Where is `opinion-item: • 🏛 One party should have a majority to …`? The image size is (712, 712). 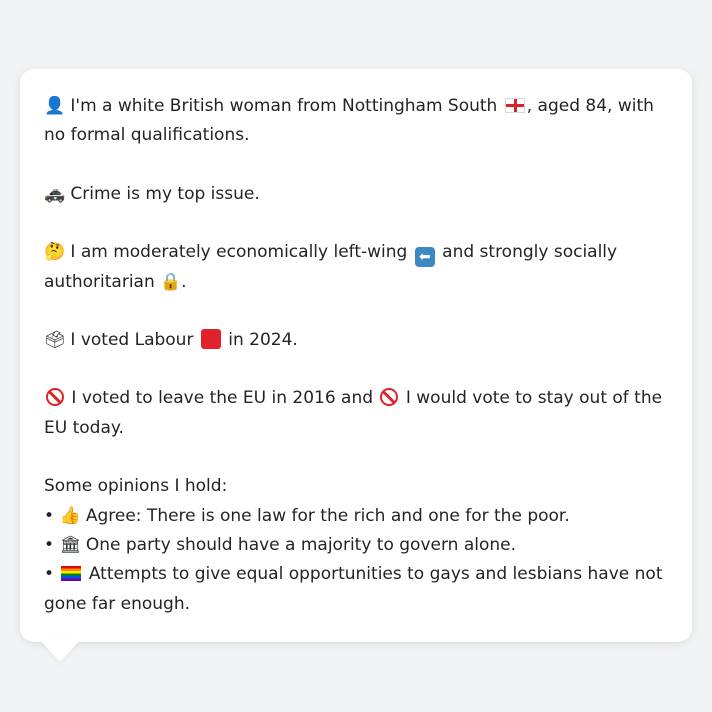 opinion-item: • 🏛 One party should have a majority to … is located at coordinates (356, 545).